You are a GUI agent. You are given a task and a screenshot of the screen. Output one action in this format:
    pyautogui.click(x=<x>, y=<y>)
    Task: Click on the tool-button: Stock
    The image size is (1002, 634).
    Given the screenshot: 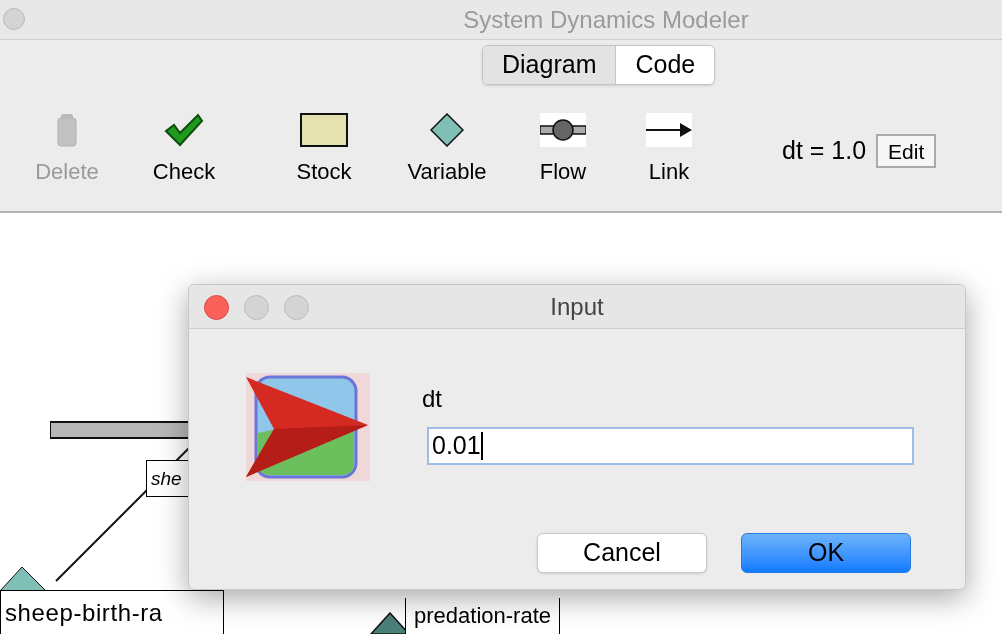 What is the action you would take?
    pyautogui.click(x=324, y=150)
    